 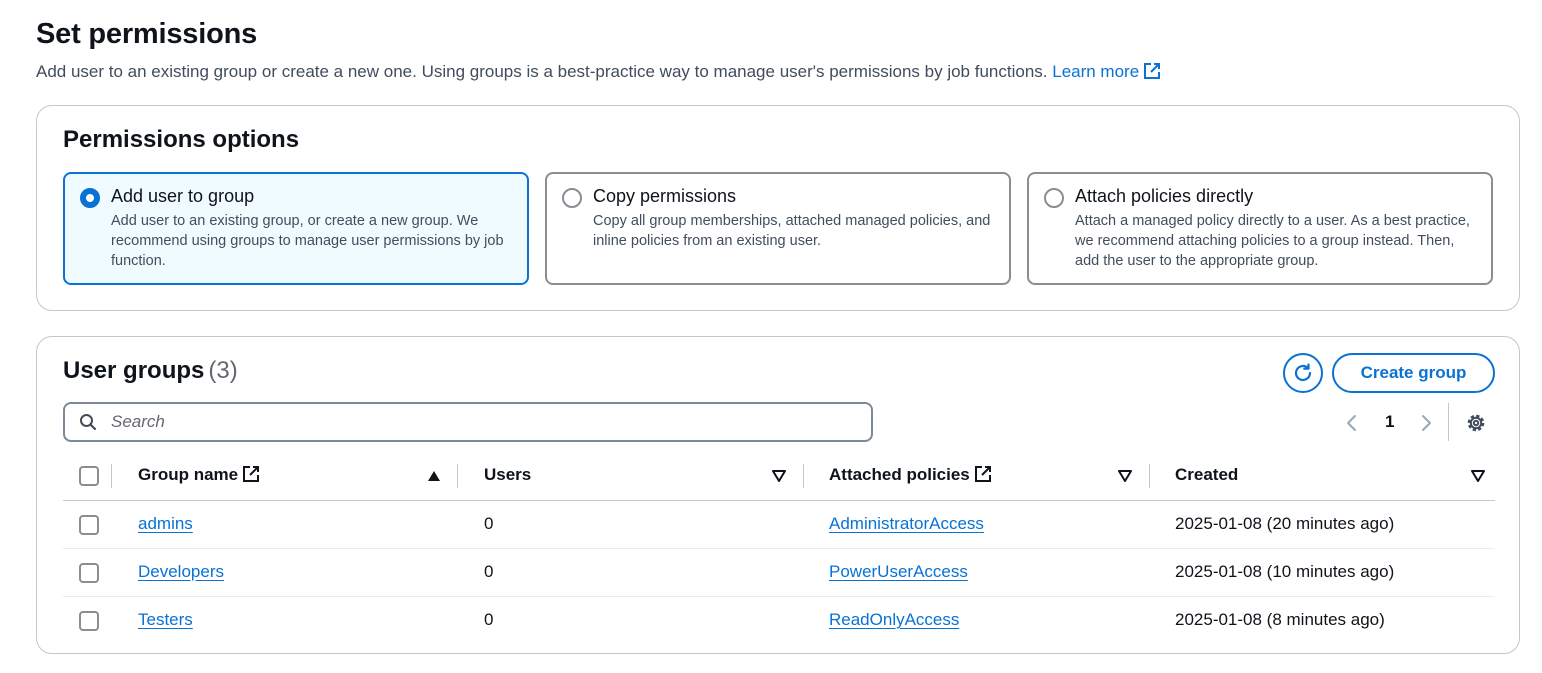 I want to click on group-name-link: admins, so click(x=165, y=524).